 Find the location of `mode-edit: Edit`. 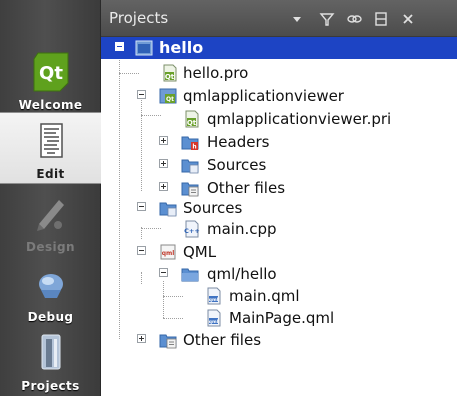

mode-edit: Edit is located at coordinates (50, 148).